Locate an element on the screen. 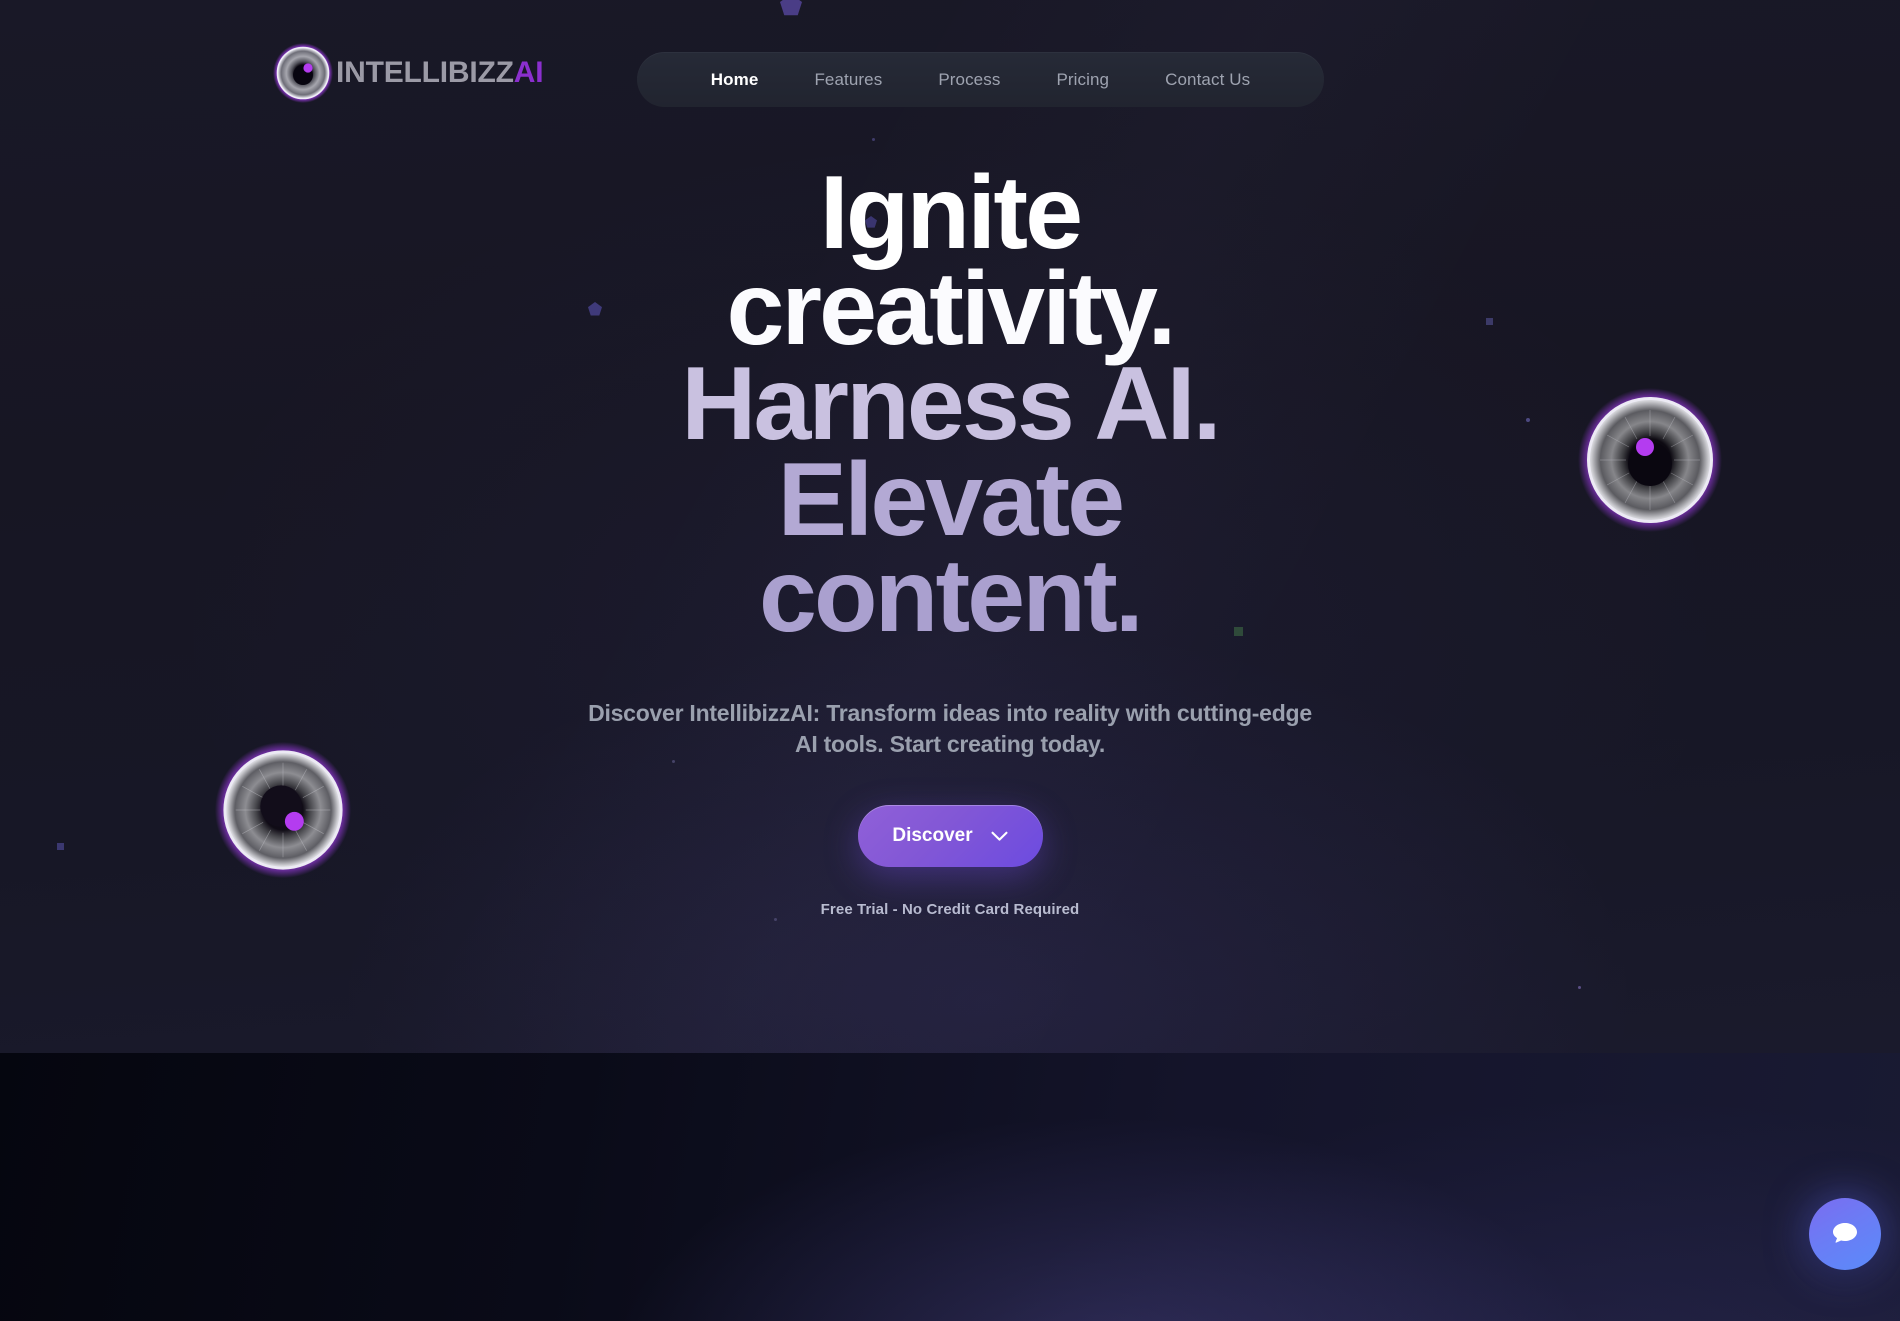 The height and width of the screenshot is (1321, 1900). brand-name-accent: AI is located at coordinates (528, 72).